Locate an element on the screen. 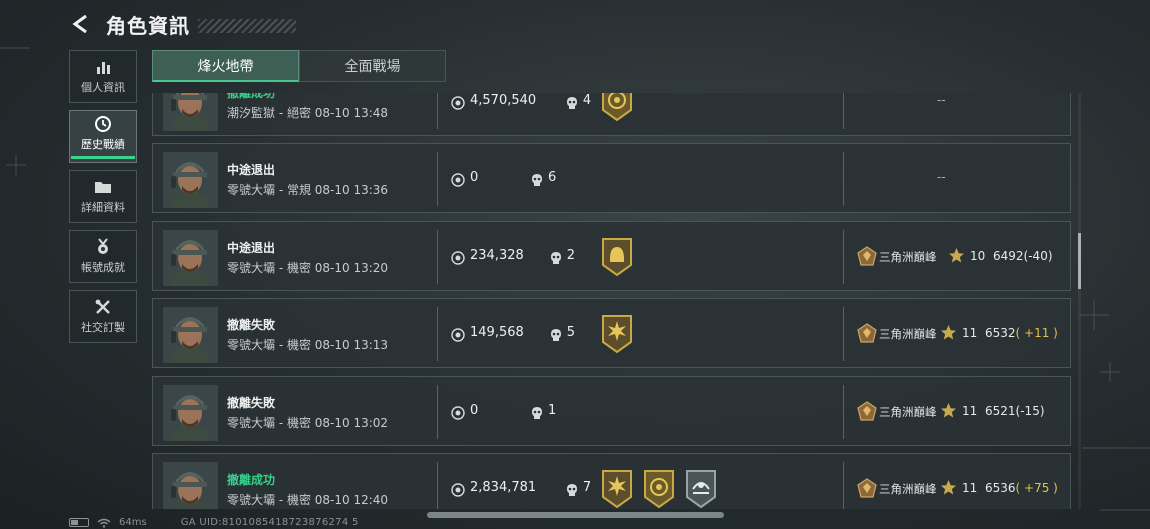  uid-text: GA UID:8101085418723876274 5 is located at coordinates (269, 522).